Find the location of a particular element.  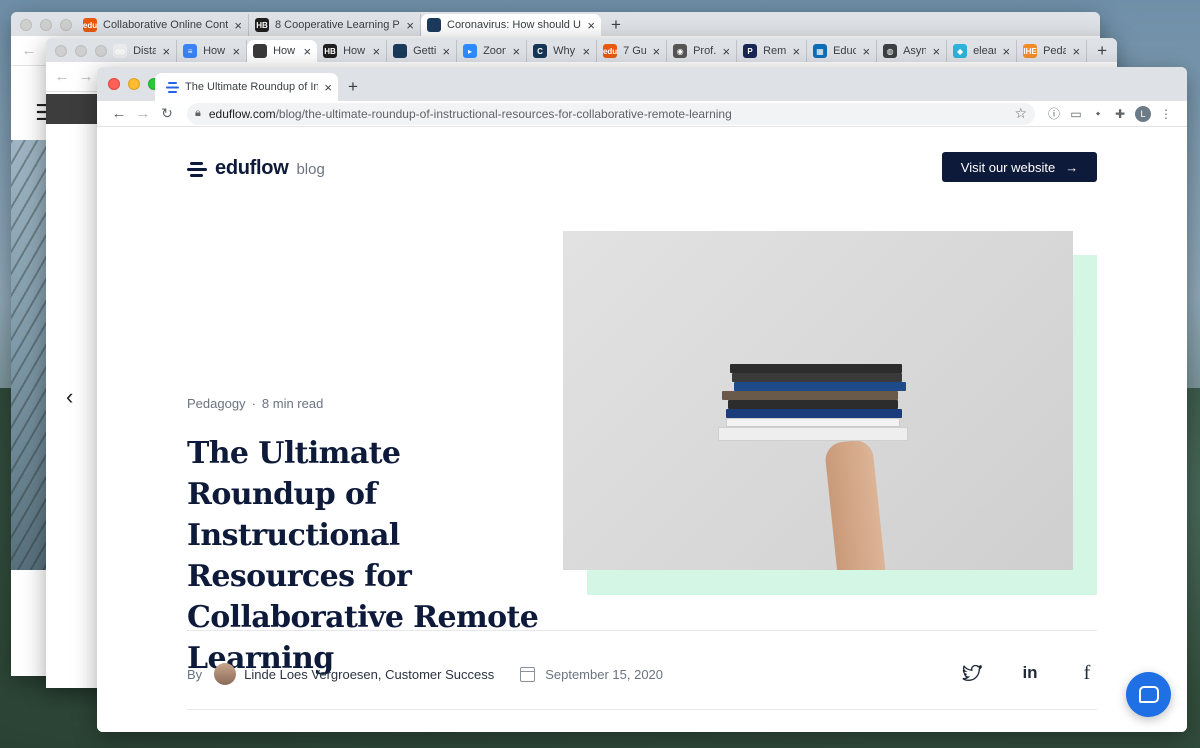

tab-favicon-icon: oo is located at coordinates (120, 51).